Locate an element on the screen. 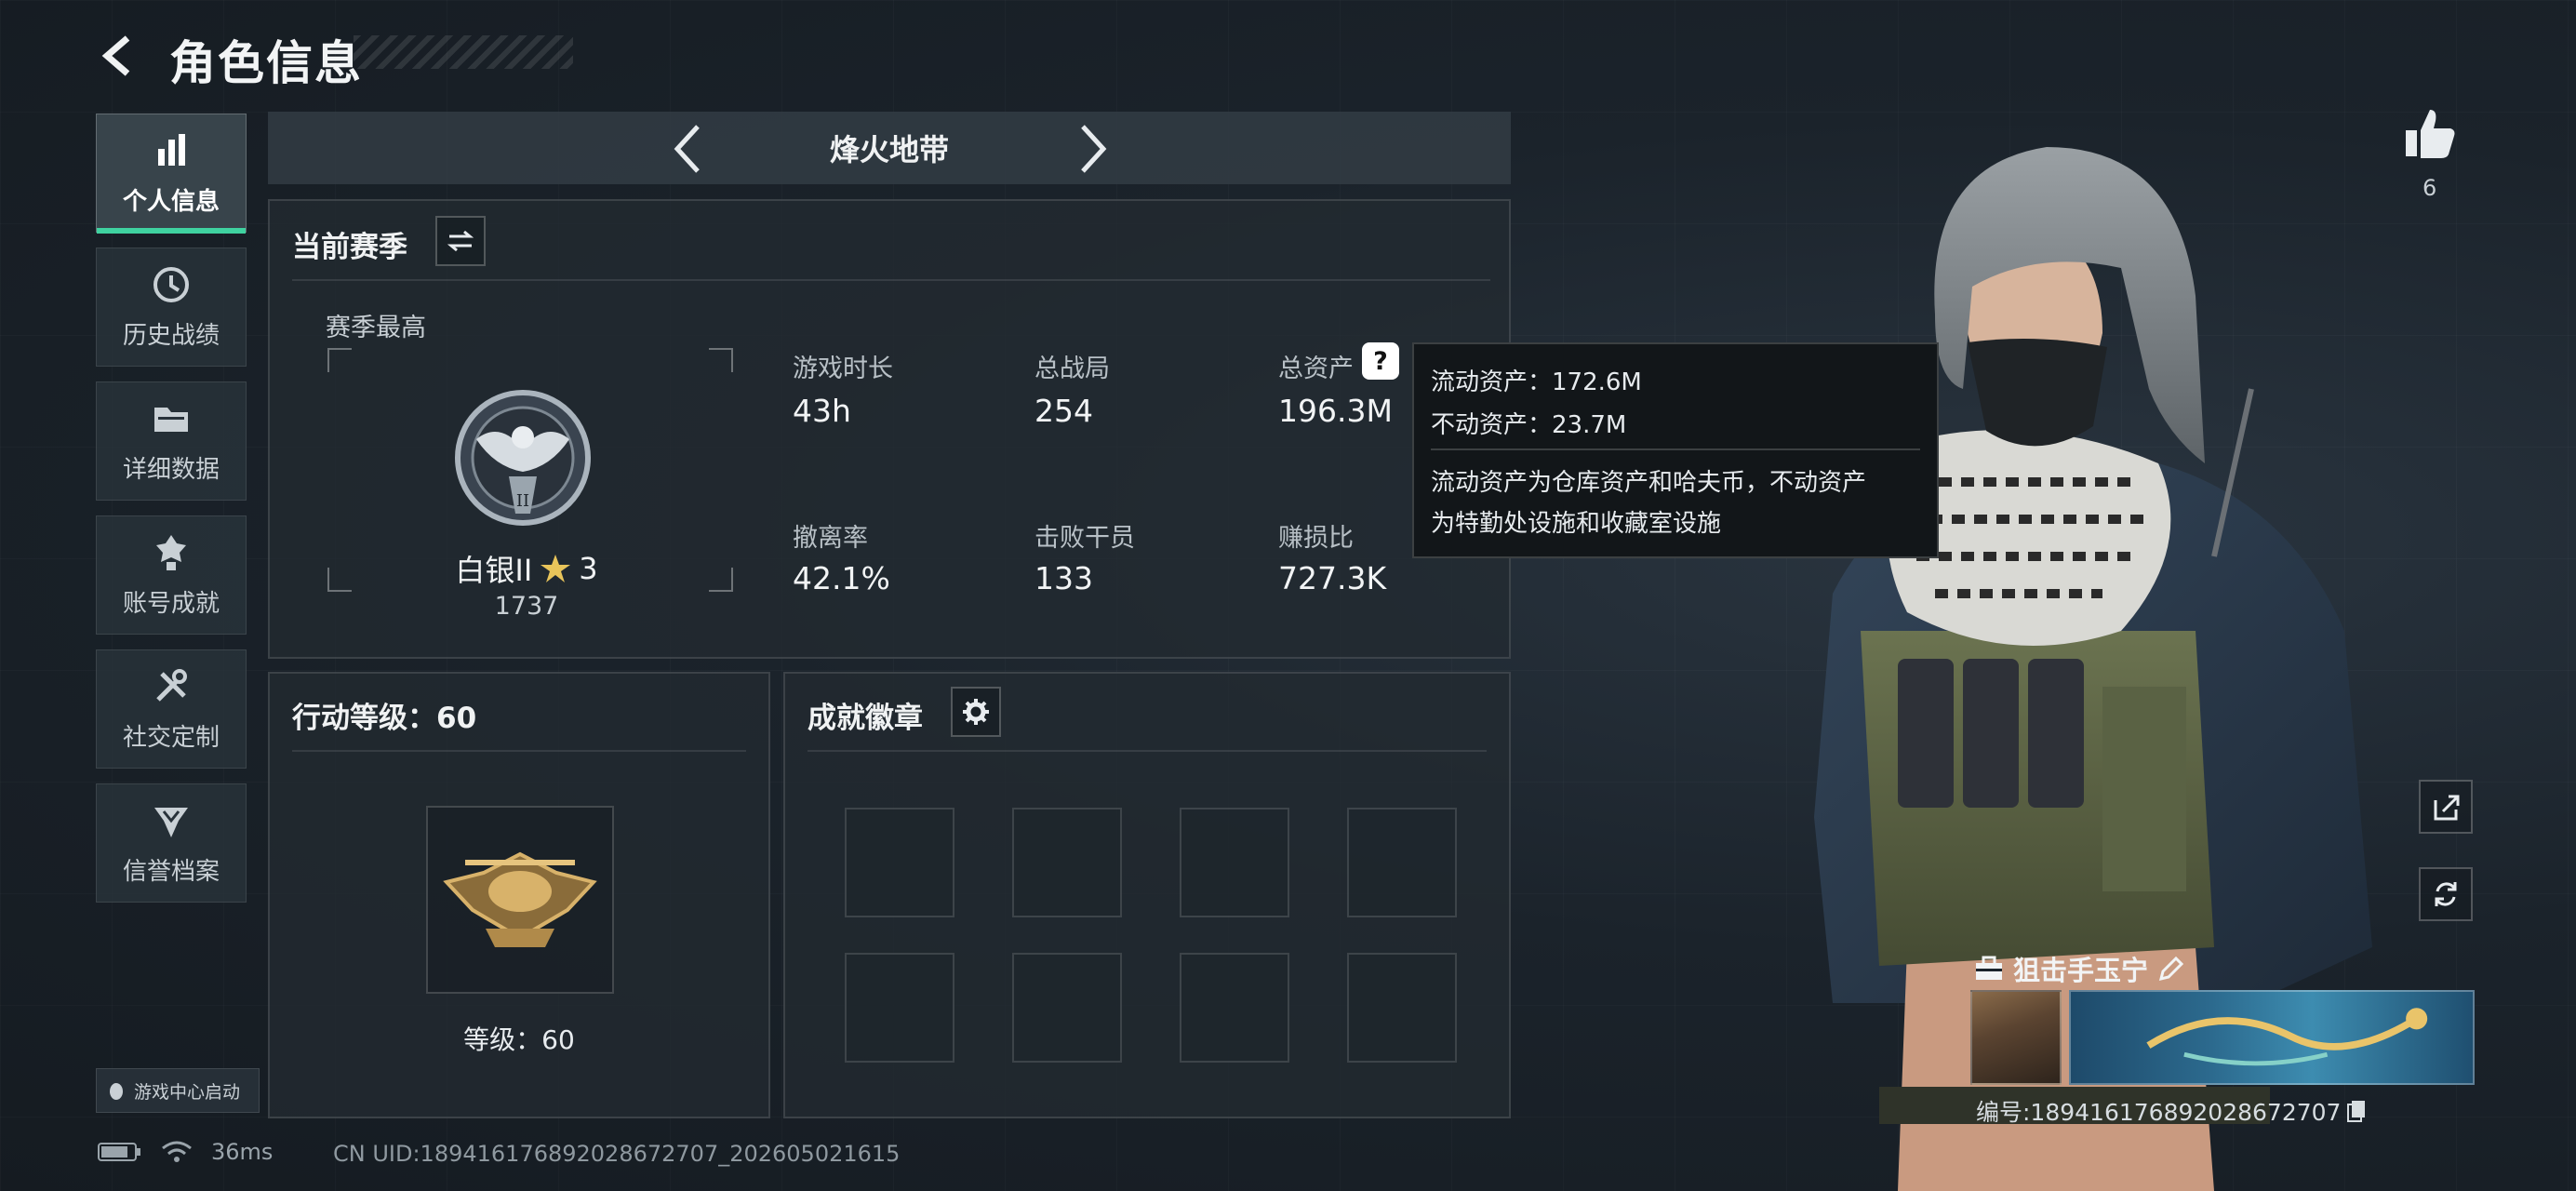  stat-value: 133 is located at coordinates (1063, 578).